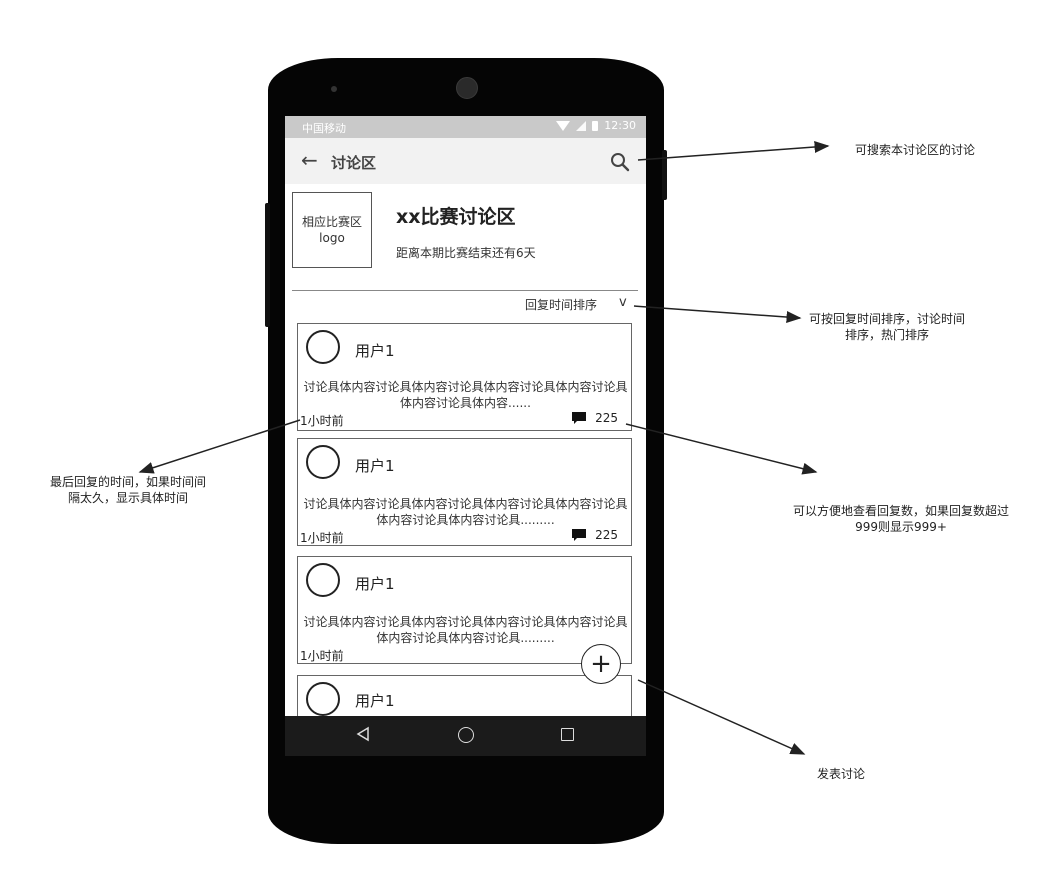 This screenshot has width=1044, height=877. Describe the element at coordinates (721, 717) in the screenshot. I see `arrow-post` at that location.